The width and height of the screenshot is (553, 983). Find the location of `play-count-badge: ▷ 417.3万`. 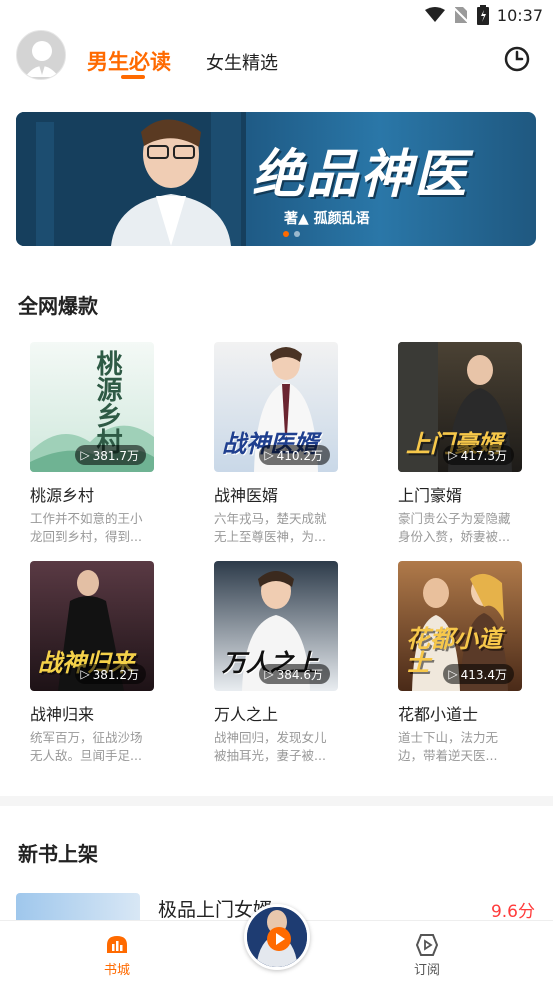

play-count-badge: ▷ 417.3万 is located at coordinates (478, 455).